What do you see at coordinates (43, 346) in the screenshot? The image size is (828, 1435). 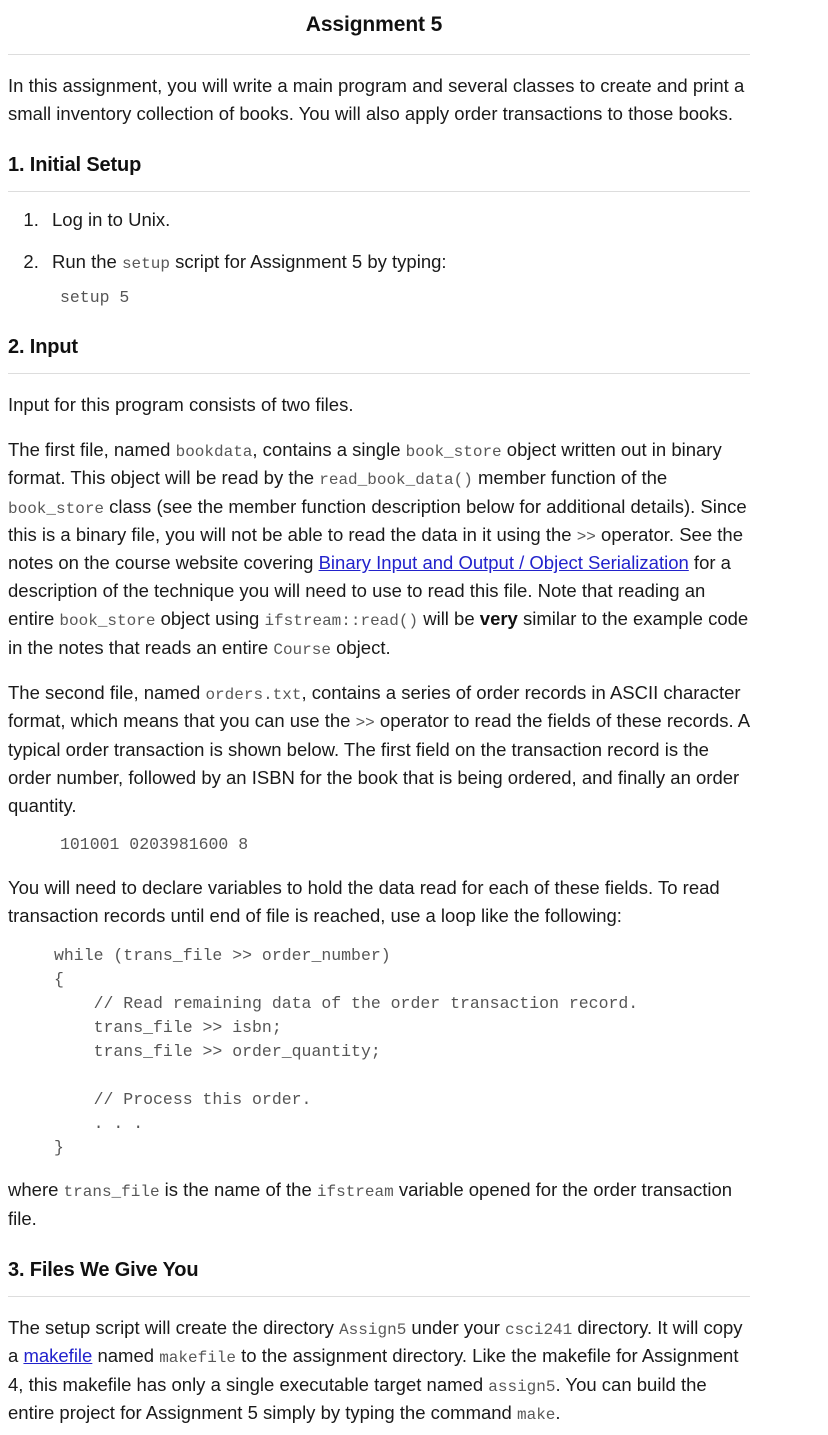 I see `section-heading-input: 2. Input` at bounding box center [43, 346].